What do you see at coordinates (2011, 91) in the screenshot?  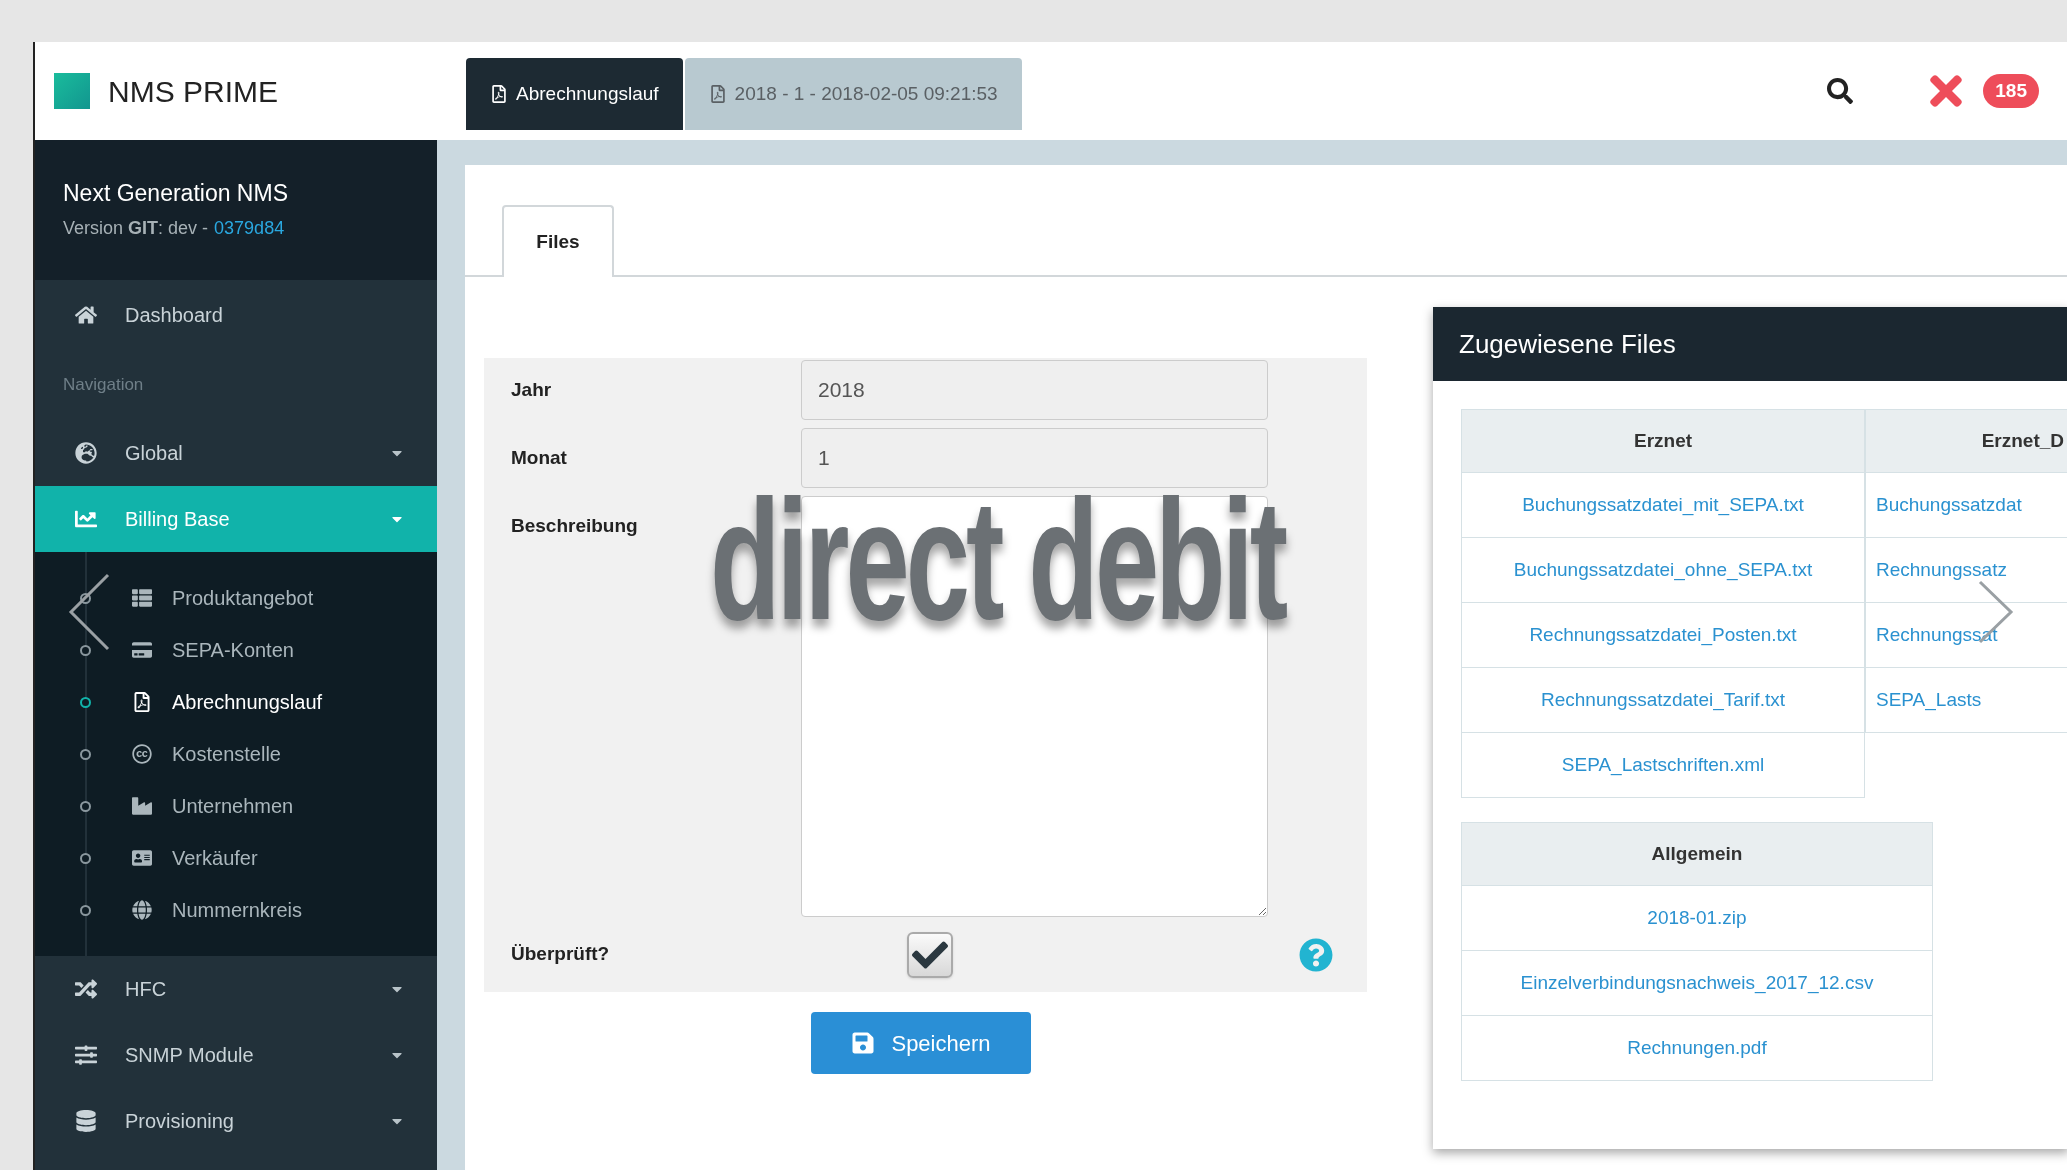 I see `notification-badge: 185` at bounding box center [2011, 91].